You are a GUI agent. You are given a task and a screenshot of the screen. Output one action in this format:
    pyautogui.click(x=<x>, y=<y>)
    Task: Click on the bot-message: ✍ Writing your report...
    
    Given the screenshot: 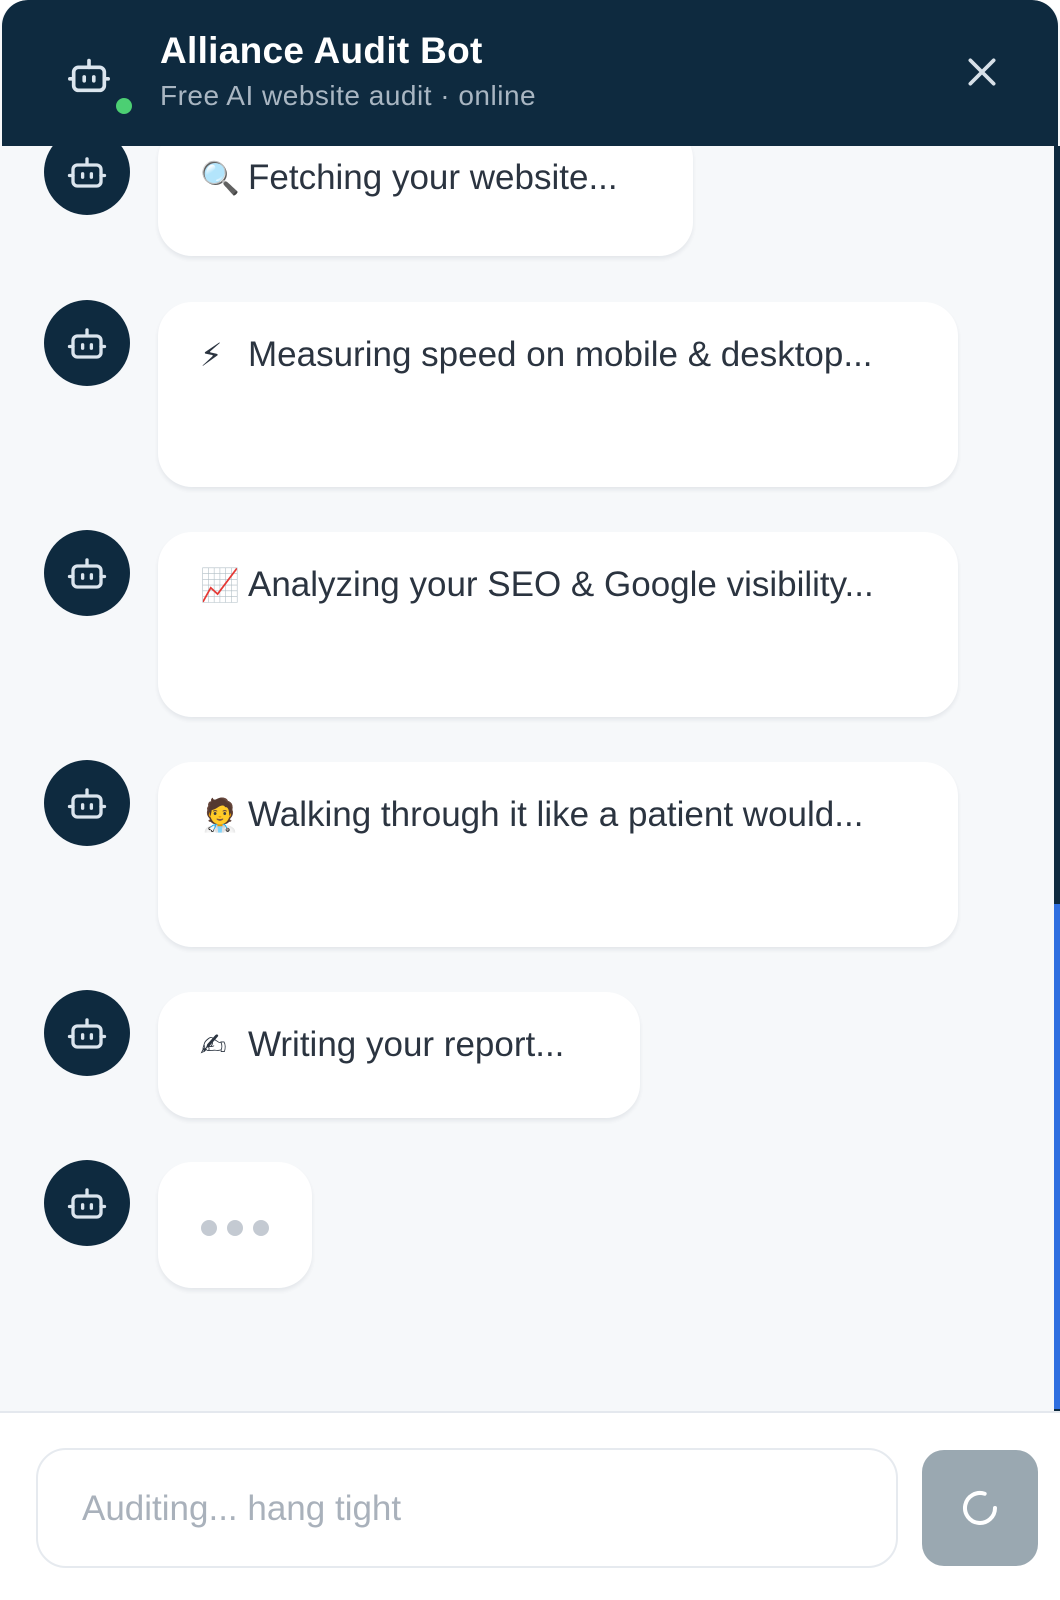 What is the action you would take?
    pyautogui.click(x=399, y=1055)
    